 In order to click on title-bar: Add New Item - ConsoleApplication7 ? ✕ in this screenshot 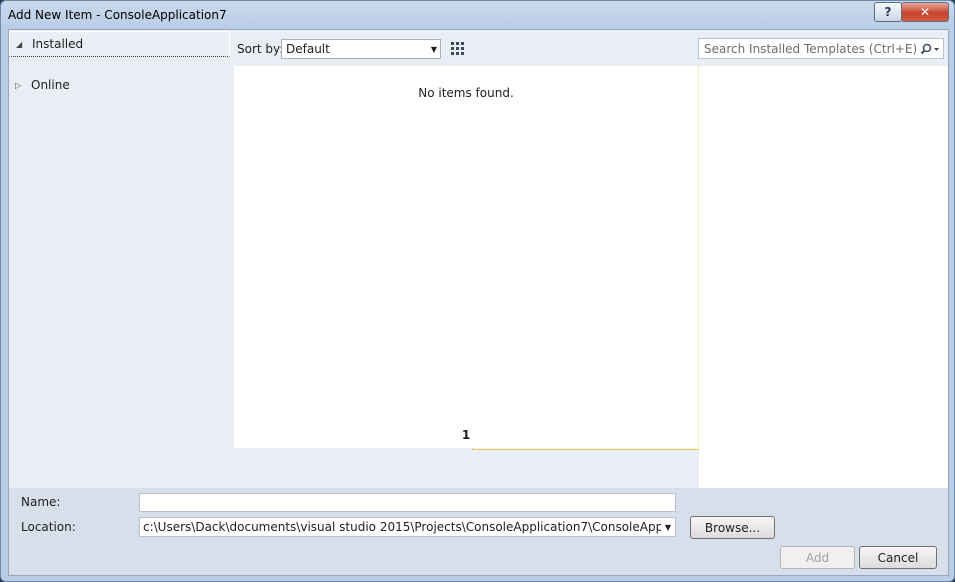, I will do `click(477, 15)`.